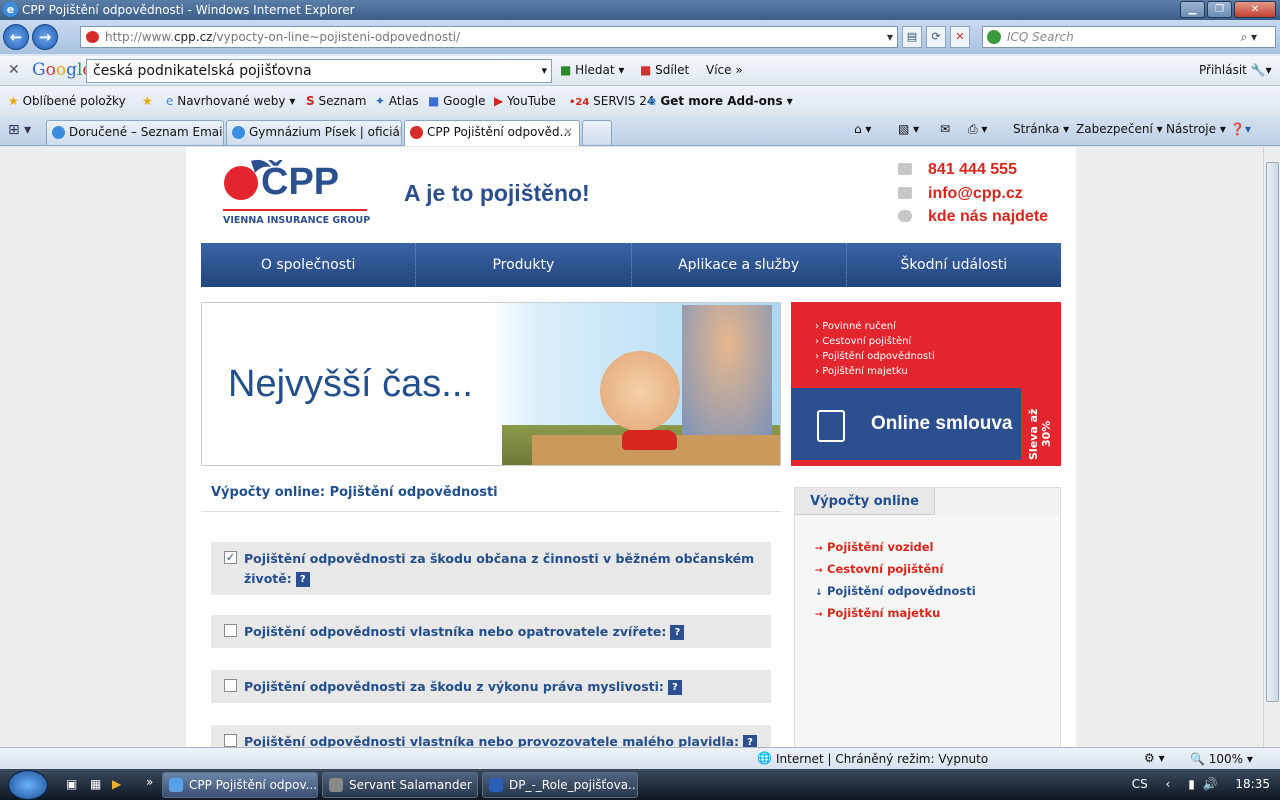  I want to click on quick-tabs-icon: ⊞ ▾, so click(19, 130).